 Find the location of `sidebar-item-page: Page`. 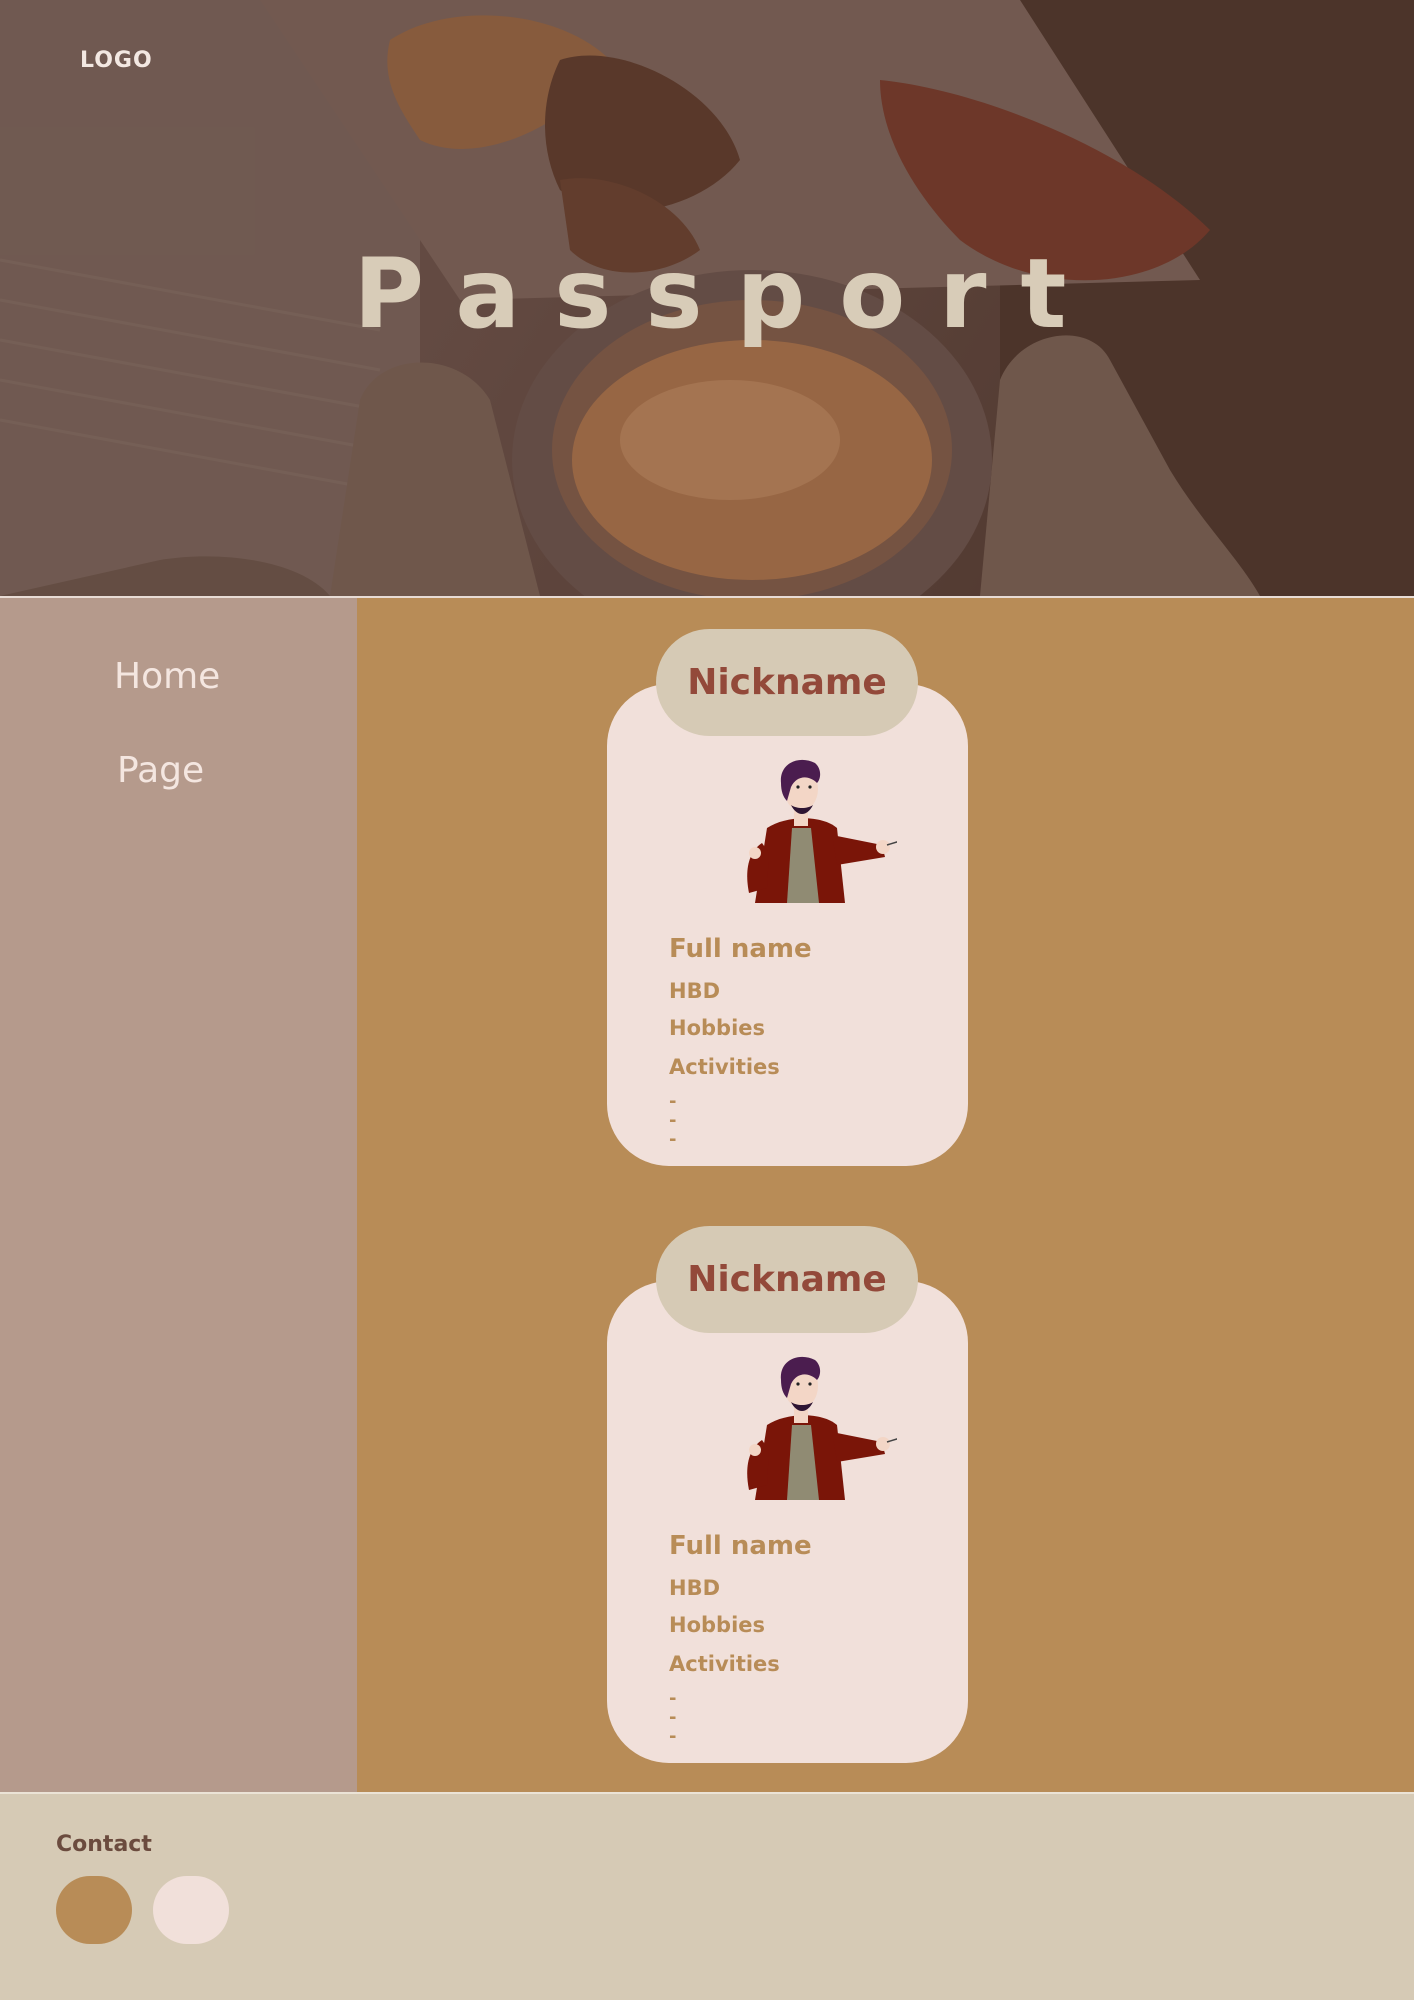

sidebar-item-page: Page is located at coordinates (160, 770).